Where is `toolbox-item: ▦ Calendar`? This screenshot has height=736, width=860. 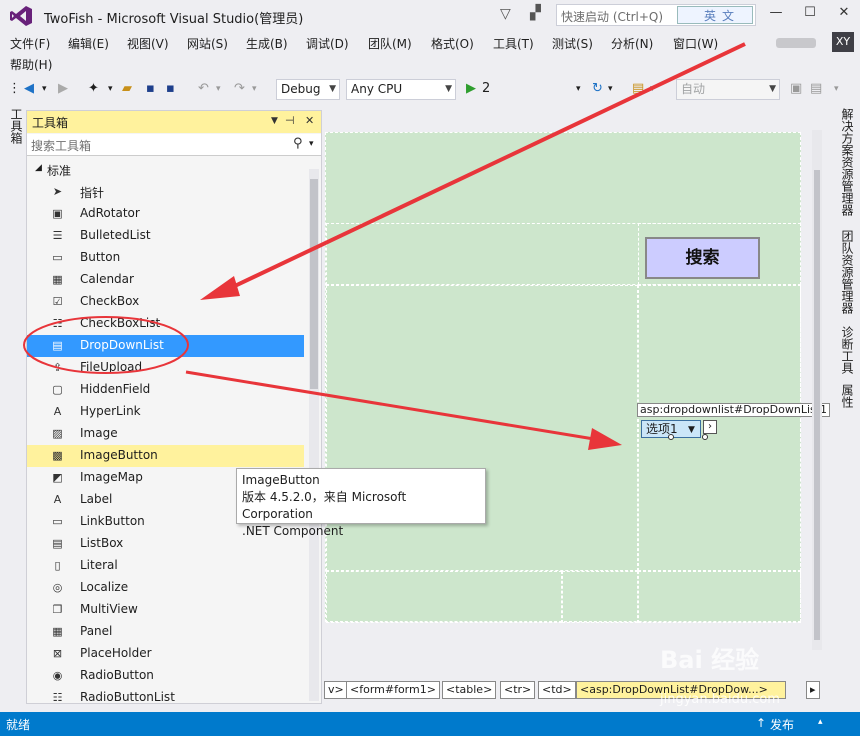
toolbox-item: ▦ Calendar is located at coordinates (165, 280).